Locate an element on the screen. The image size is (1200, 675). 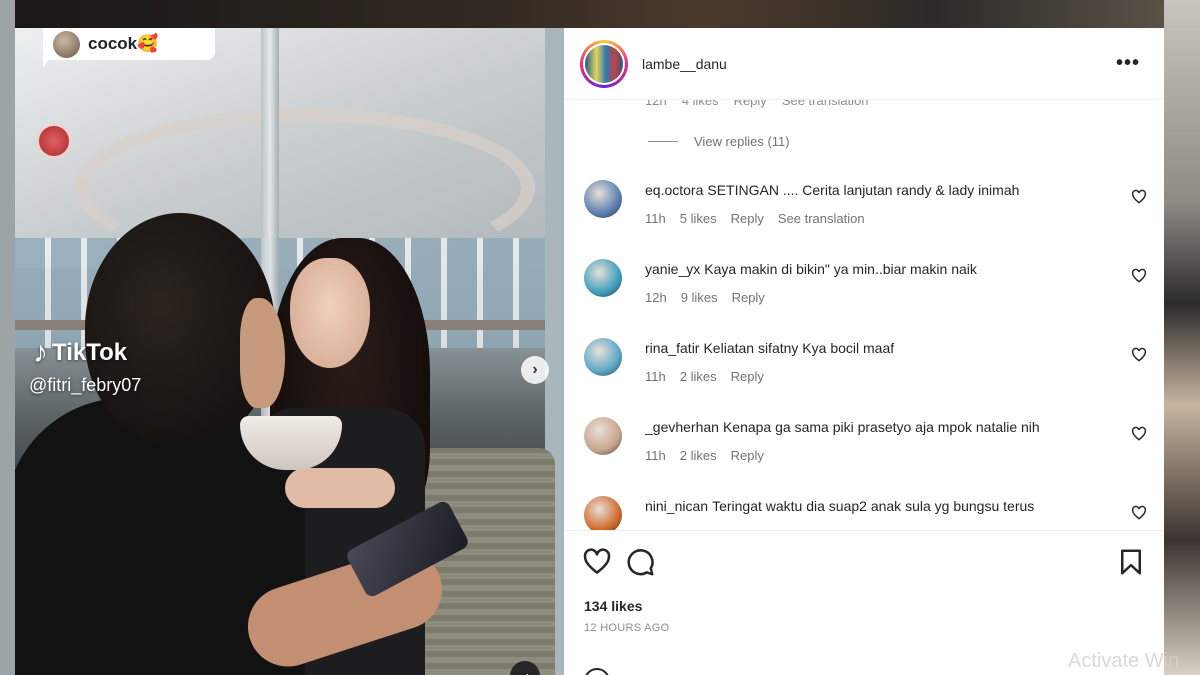
post-header: lambe__danu ••• is located at coordinates (864, 64).